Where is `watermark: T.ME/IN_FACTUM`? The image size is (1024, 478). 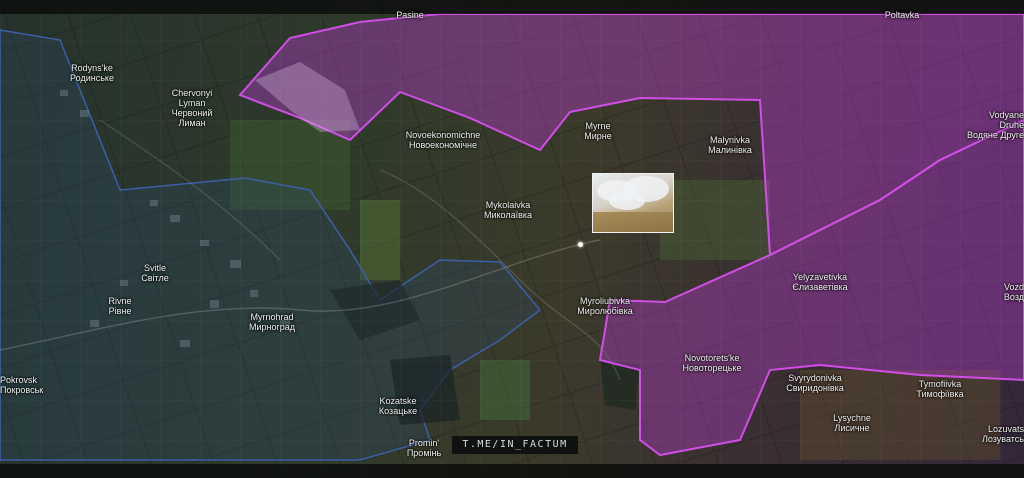
watermark: T.ME/IN_FACTUM is located at coordinates (515, 445).